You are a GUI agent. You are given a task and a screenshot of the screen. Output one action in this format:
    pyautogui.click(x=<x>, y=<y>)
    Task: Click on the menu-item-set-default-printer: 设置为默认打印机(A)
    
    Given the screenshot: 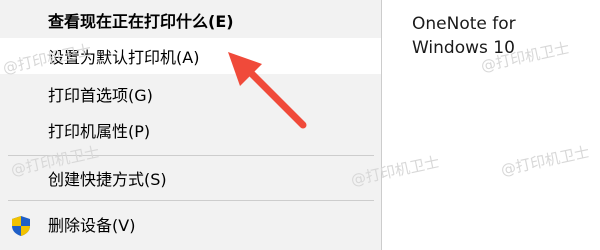 What is the action you would take?
    pyautogui.click(x=190, y=56)
    